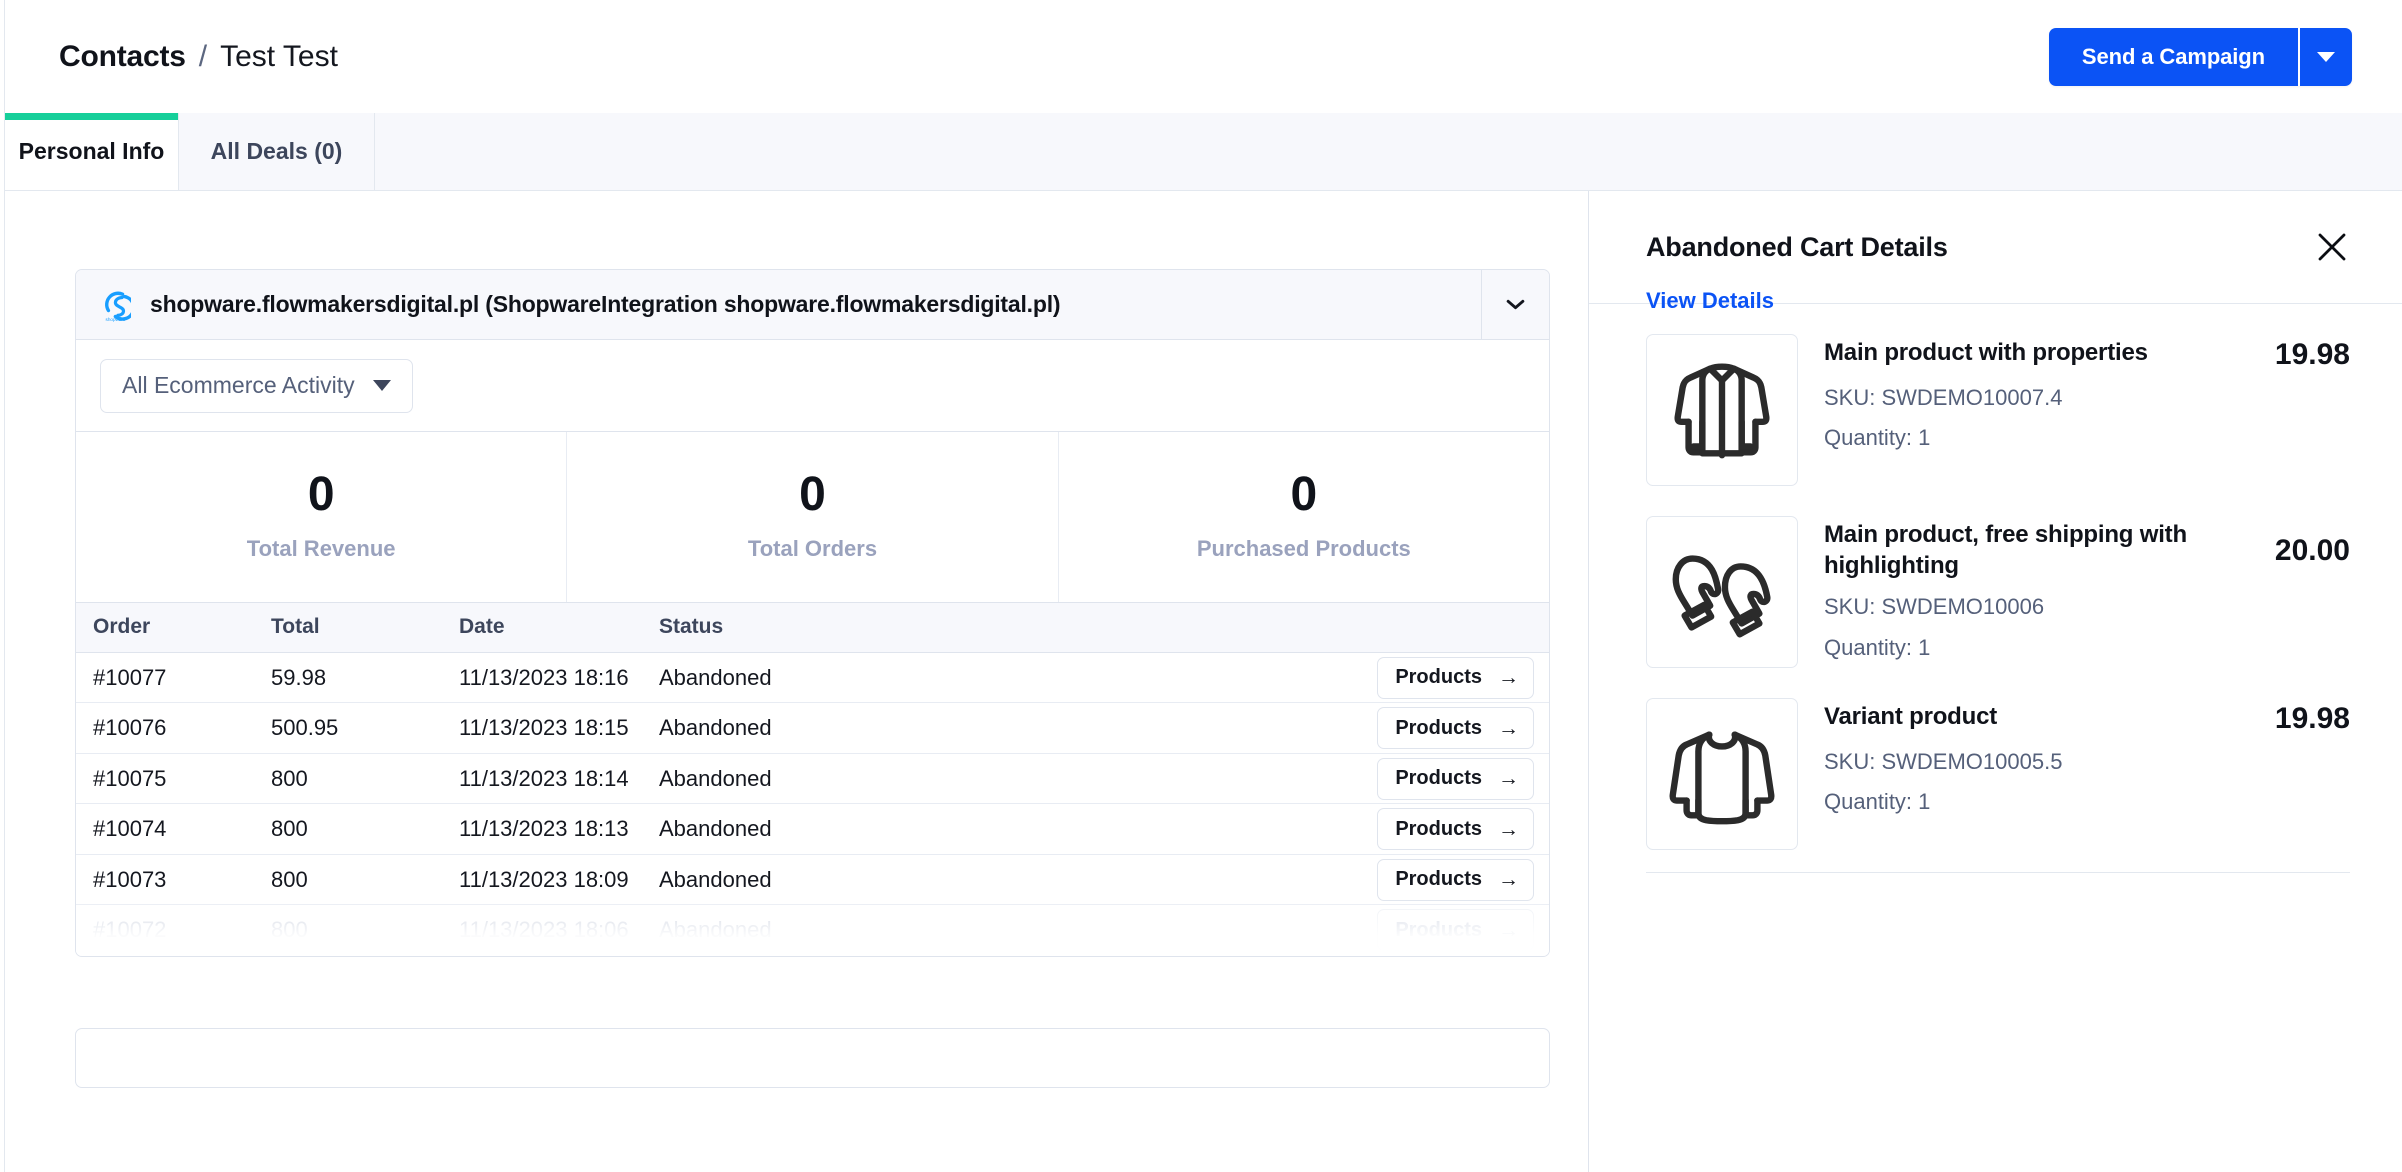  Describe the element at coordinates (1303, 548) in the screenshot. I see `stat-purchased-products-label: Purchased Products` at that location.